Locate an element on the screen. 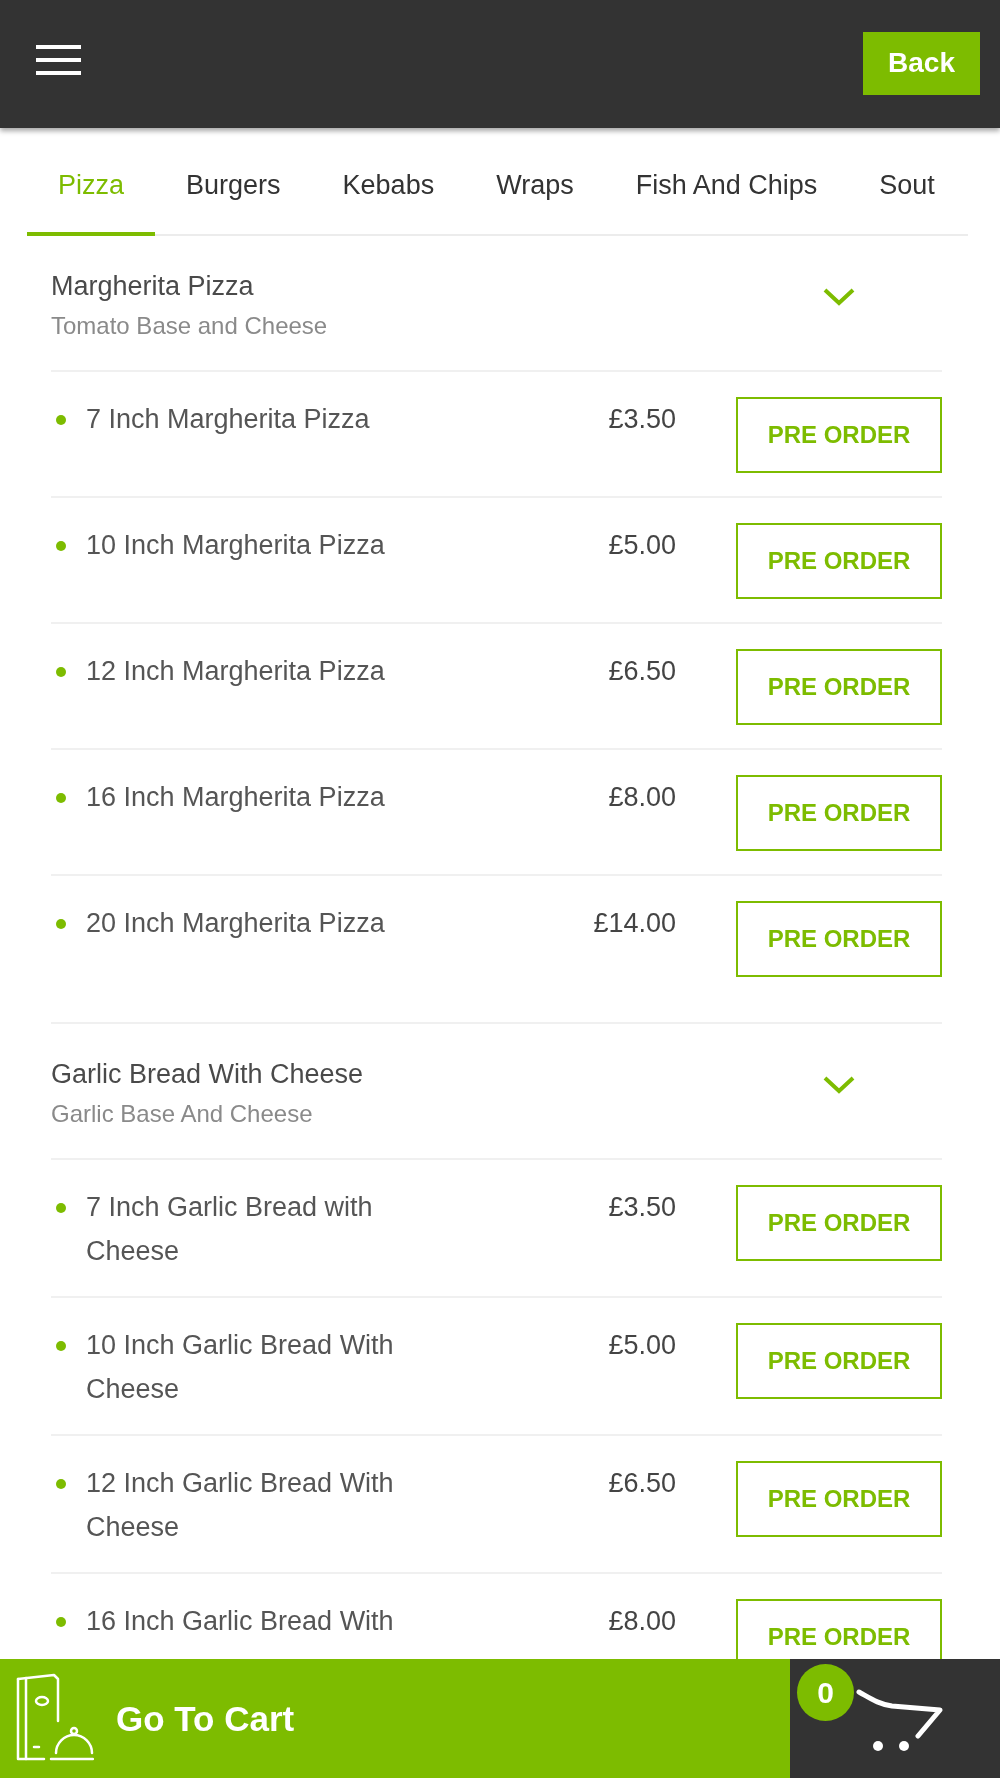 This screenshot has width=1000, height=1778. item-price: £14.00 is located at coordinates (634, 923).